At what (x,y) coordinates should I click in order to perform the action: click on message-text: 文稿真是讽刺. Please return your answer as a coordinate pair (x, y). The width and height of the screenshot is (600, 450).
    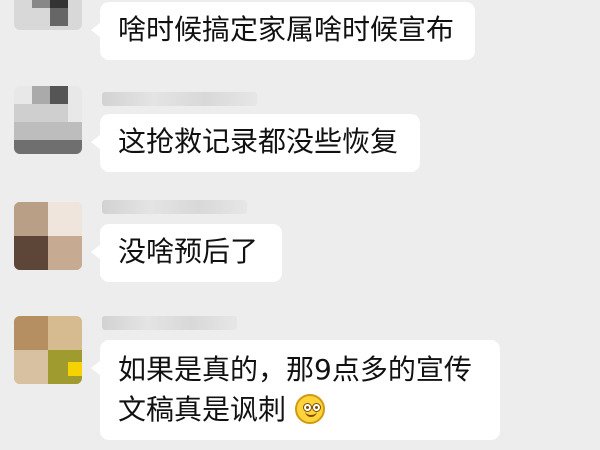
    Looking at the image, I should click on (202, 409).